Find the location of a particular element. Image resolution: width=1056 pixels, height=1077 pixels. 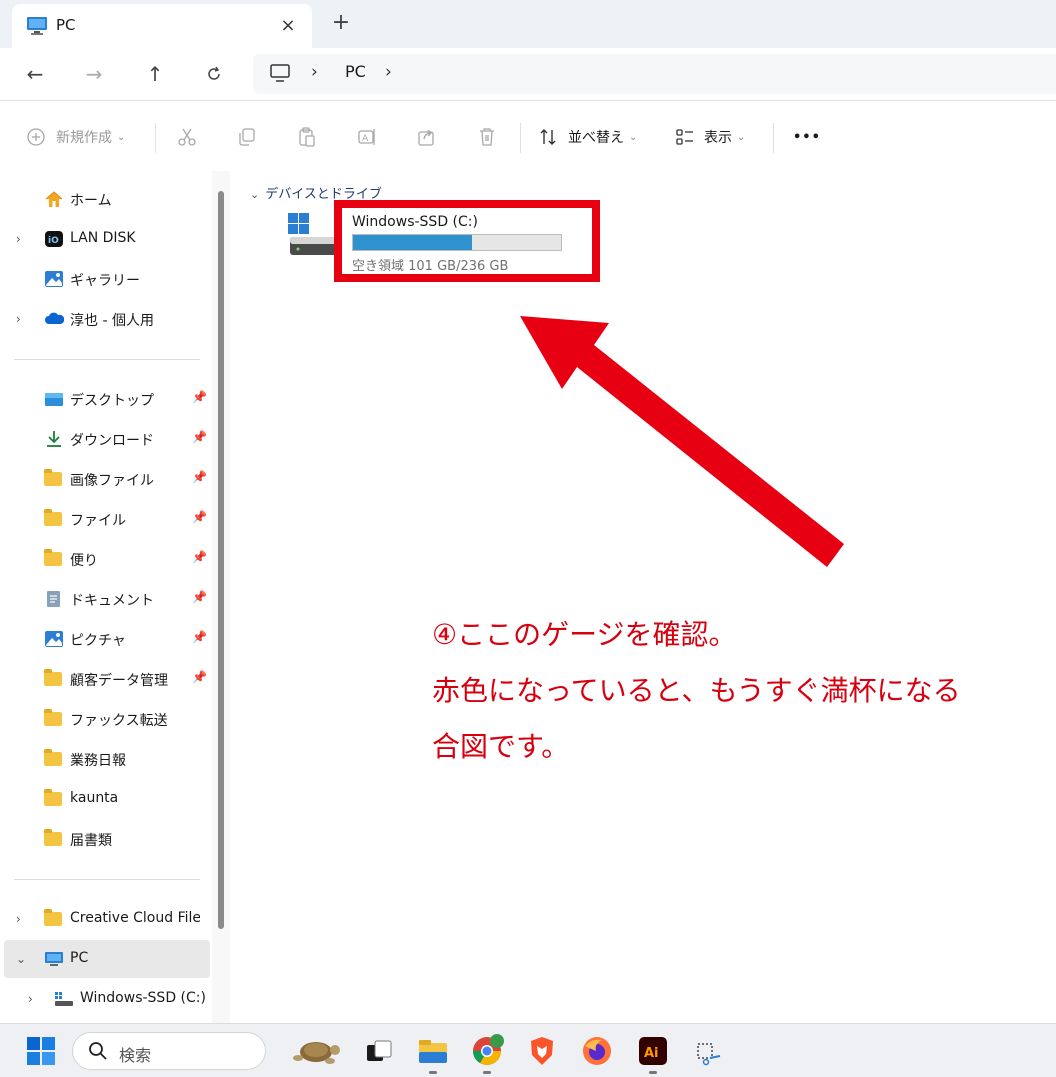

illustrator-icon: Ai is located at coordinates (653, 1051).